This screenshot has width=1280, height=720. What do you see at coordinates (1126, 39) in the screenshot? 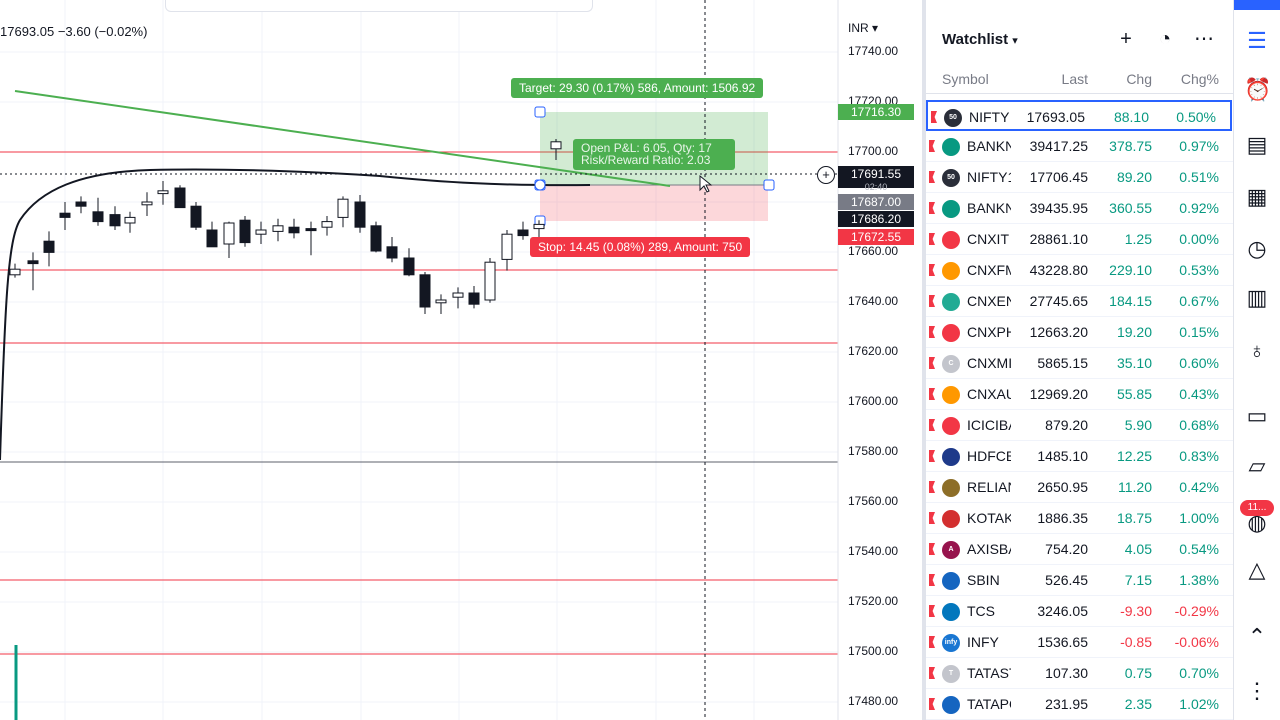
I see `add-symbol-icon: +` at bounding box center [1126, 39].